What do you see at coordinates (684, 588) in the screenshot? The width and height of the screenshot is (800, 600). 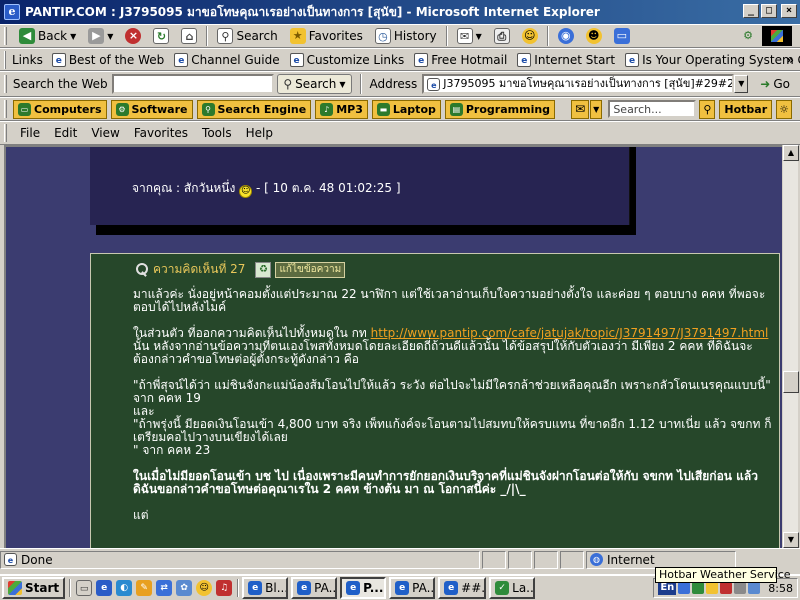 I see `tray-network-icon` at bounding box center [684, 588].